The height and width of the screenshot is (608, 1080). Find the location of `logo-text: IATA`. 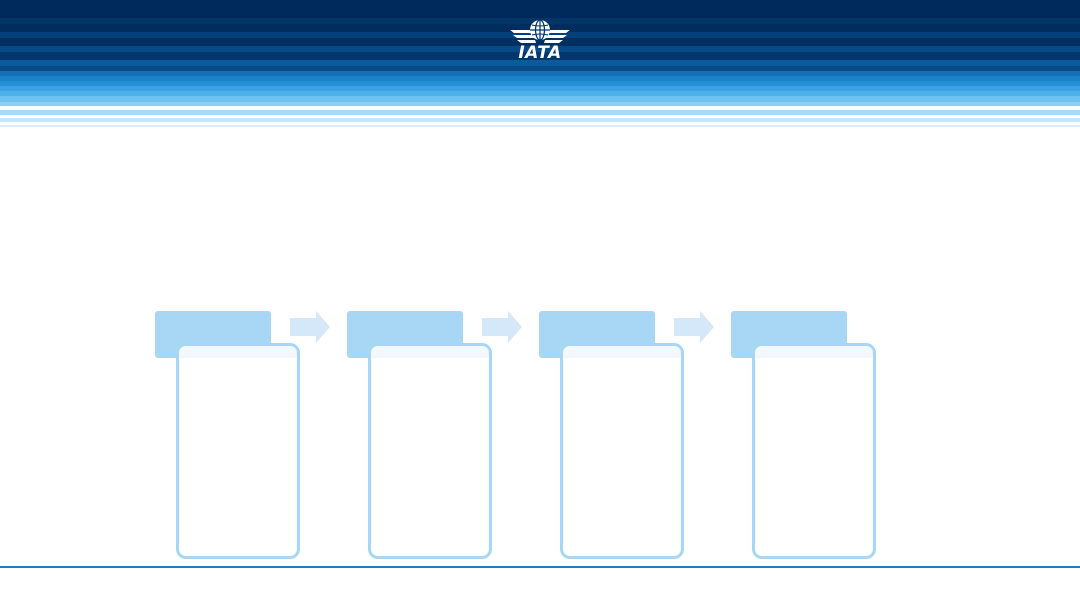

logo-text: IATA is located at coordinates (540, 53).